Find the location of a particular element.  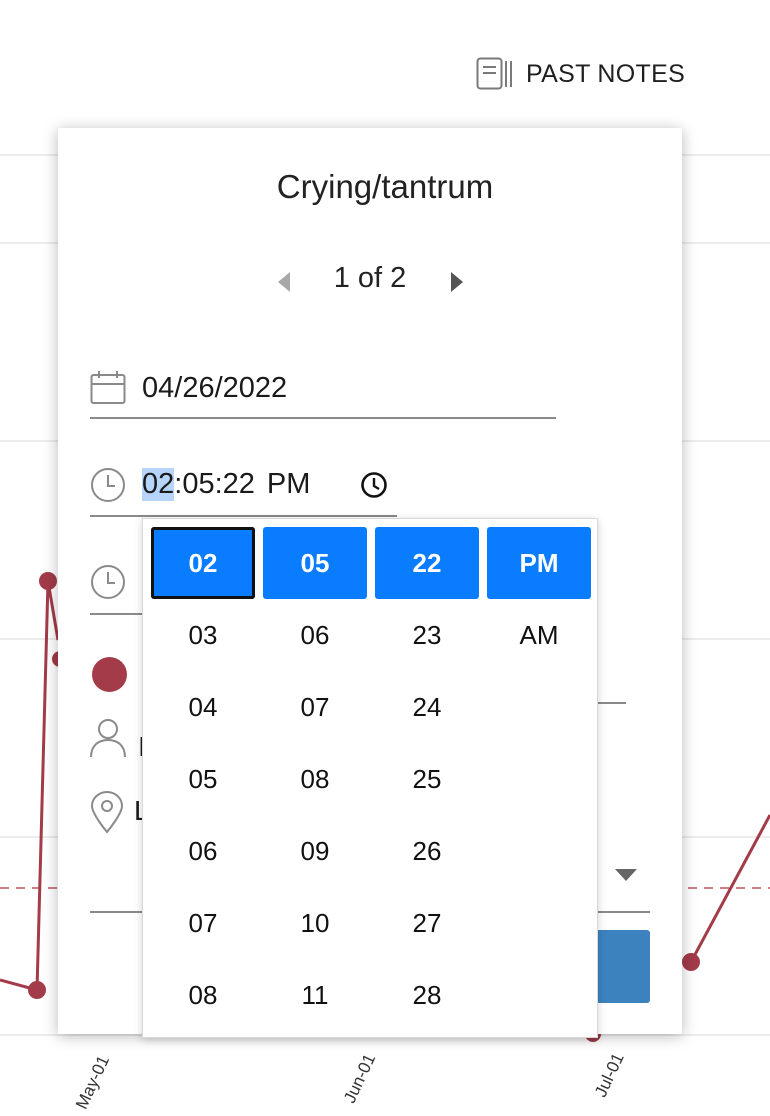

second-option: 25 is located at coordinates (427, 779).